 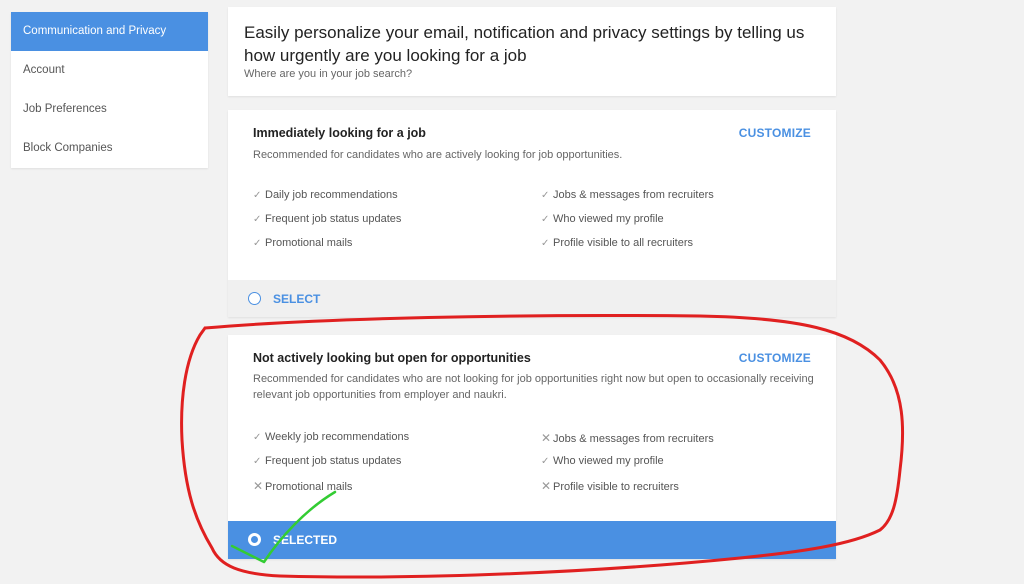 I want to click on sidebar-item-communication-privacy: Communication and Privacy, so click(x=109, y=31).